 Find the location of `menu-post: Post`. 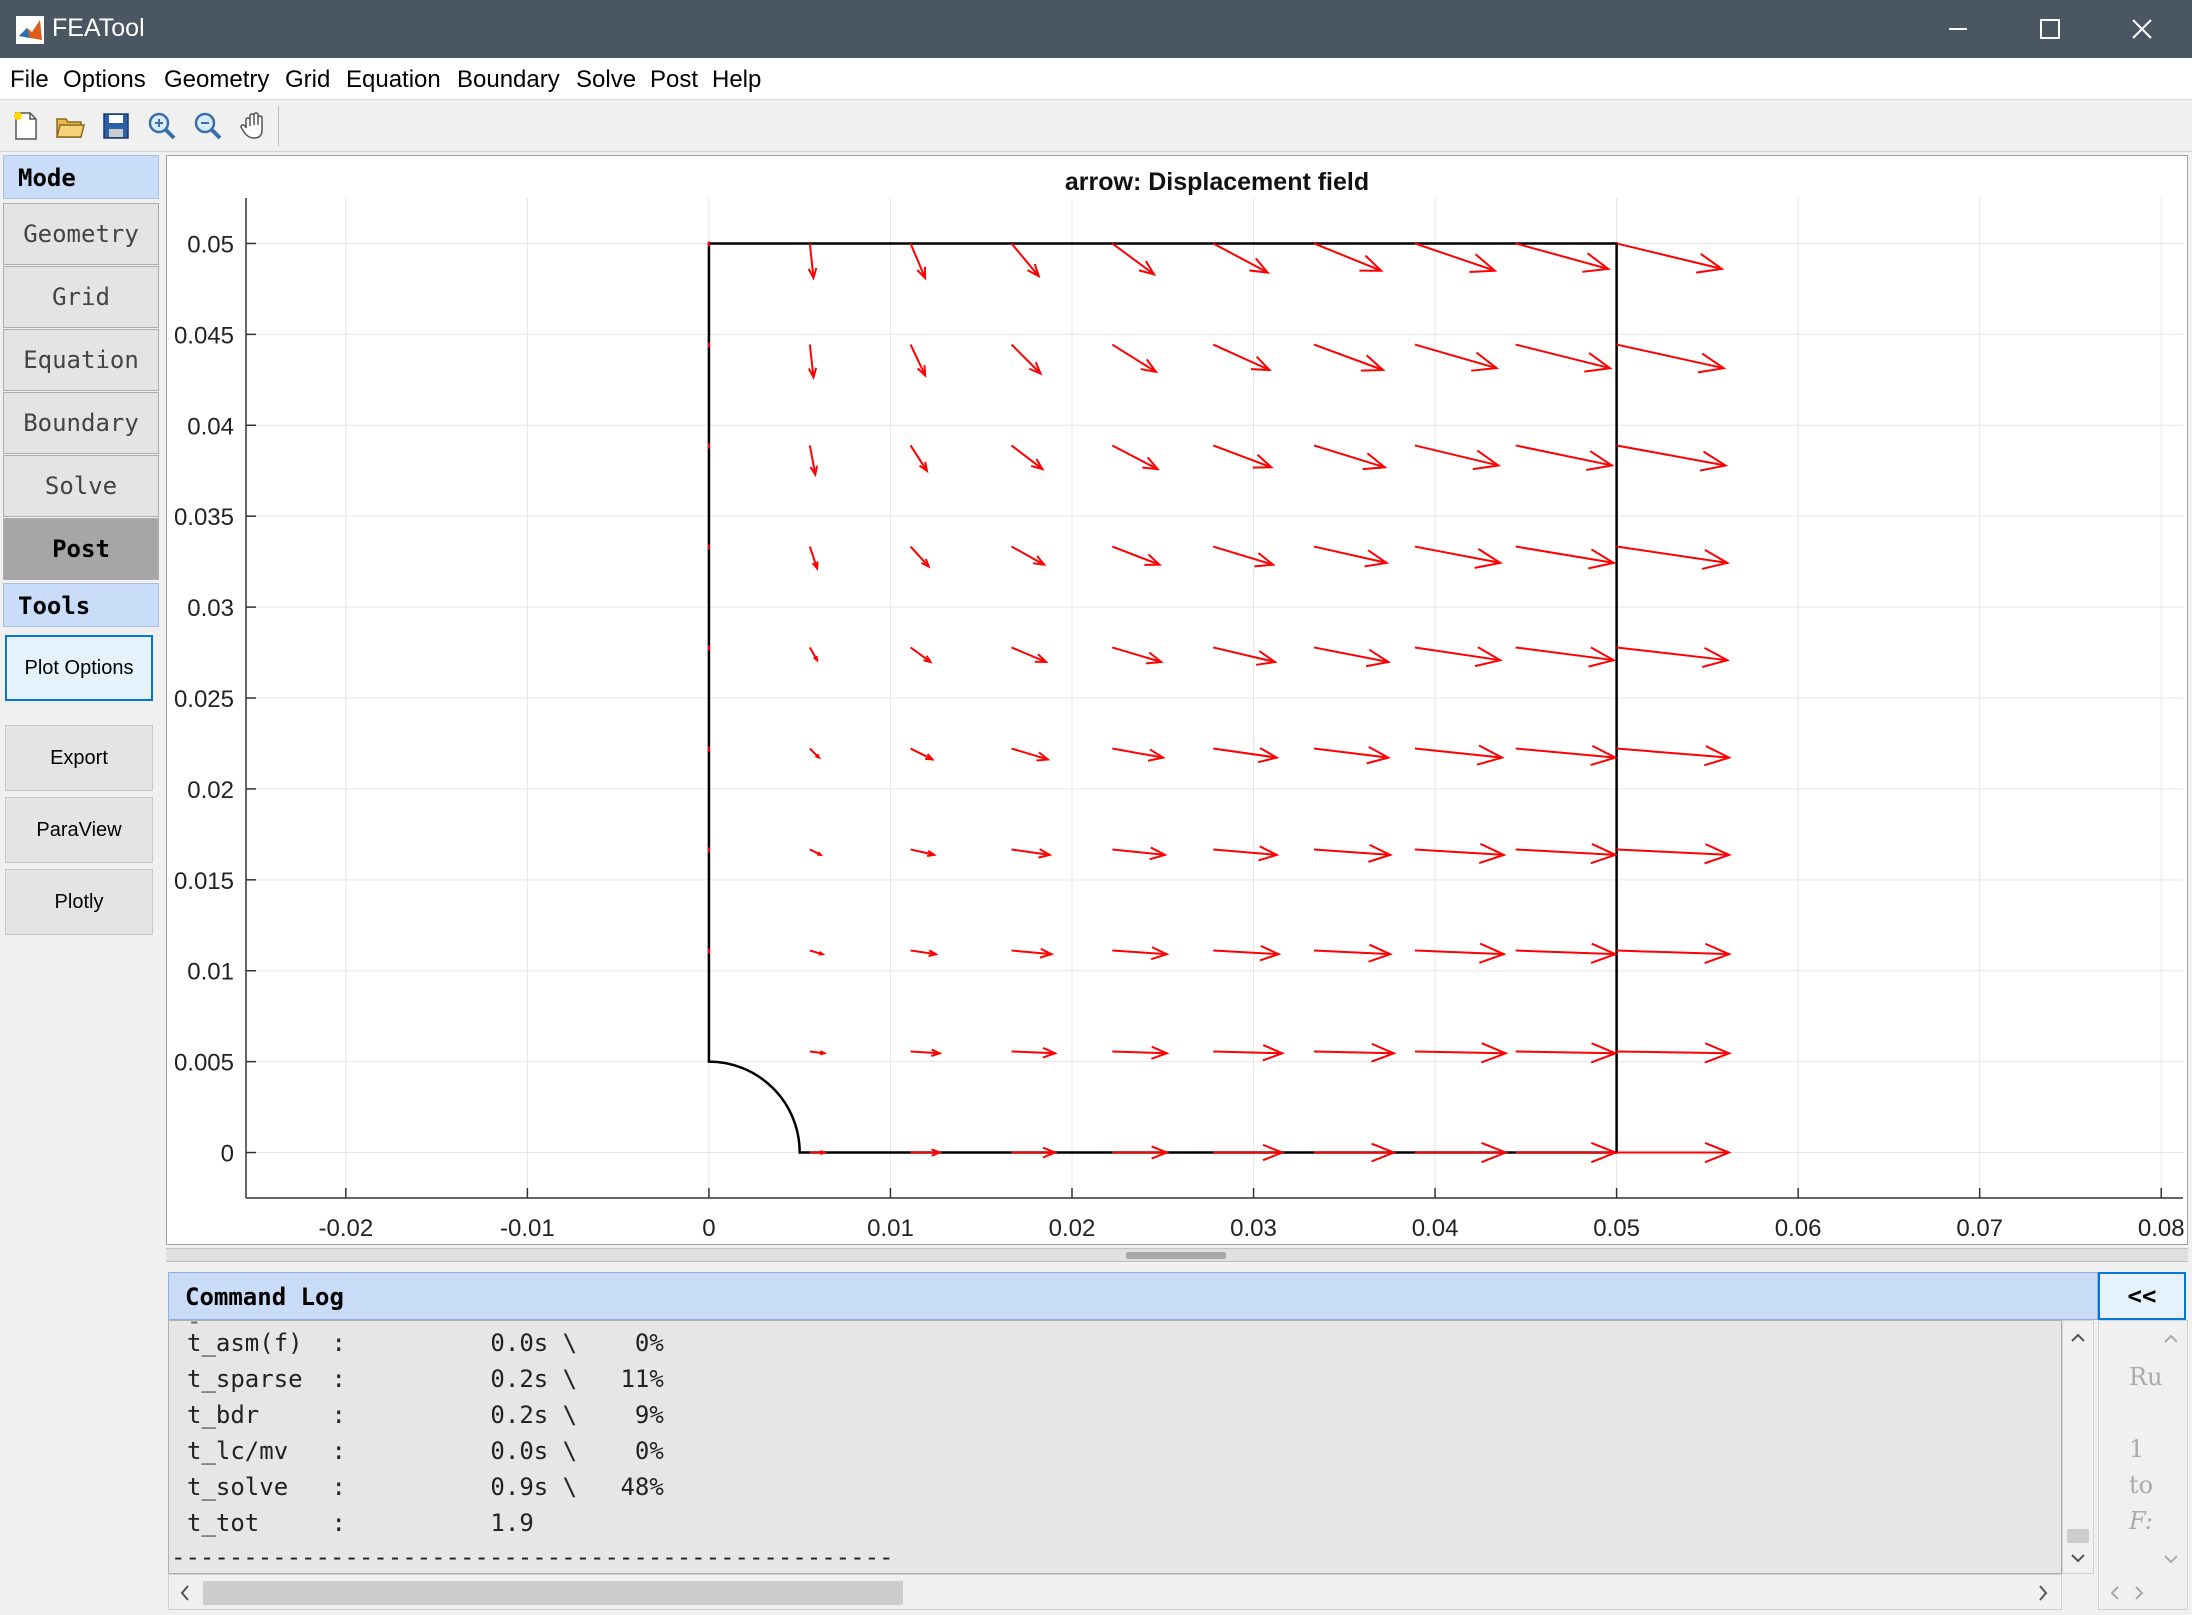

menu-post: Post is located at coordinates (674, 80).